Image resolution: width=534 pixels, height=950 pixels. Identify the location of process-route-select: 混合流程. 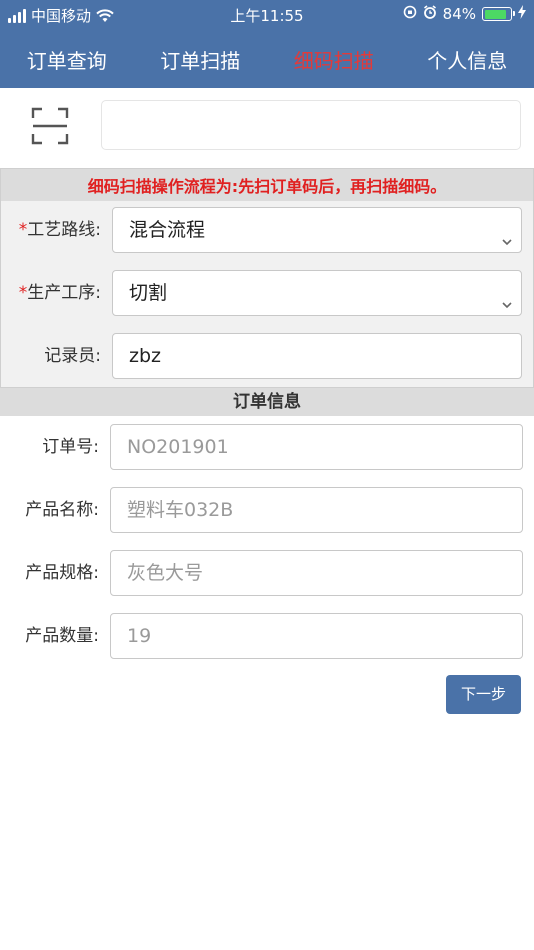
(317, 230).